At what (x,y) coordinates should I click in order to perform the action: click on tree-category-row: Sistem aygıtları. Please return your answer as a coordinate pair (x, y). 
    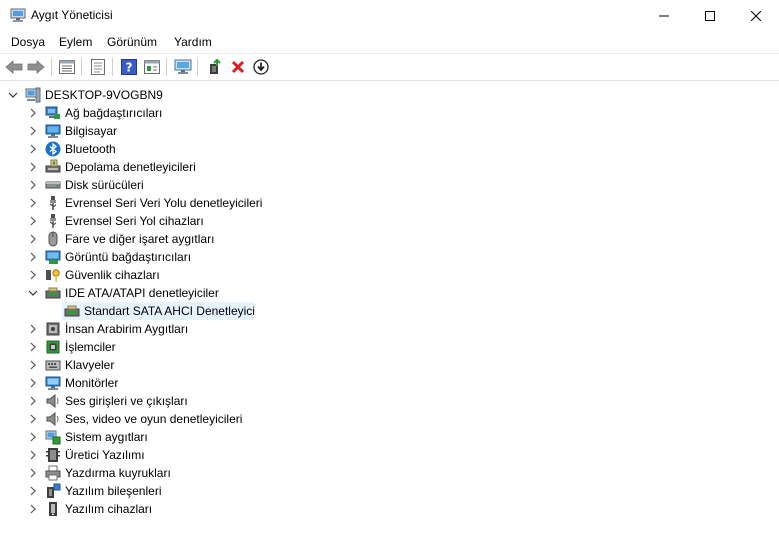
    Looking at the image, I should click on (200, 437).